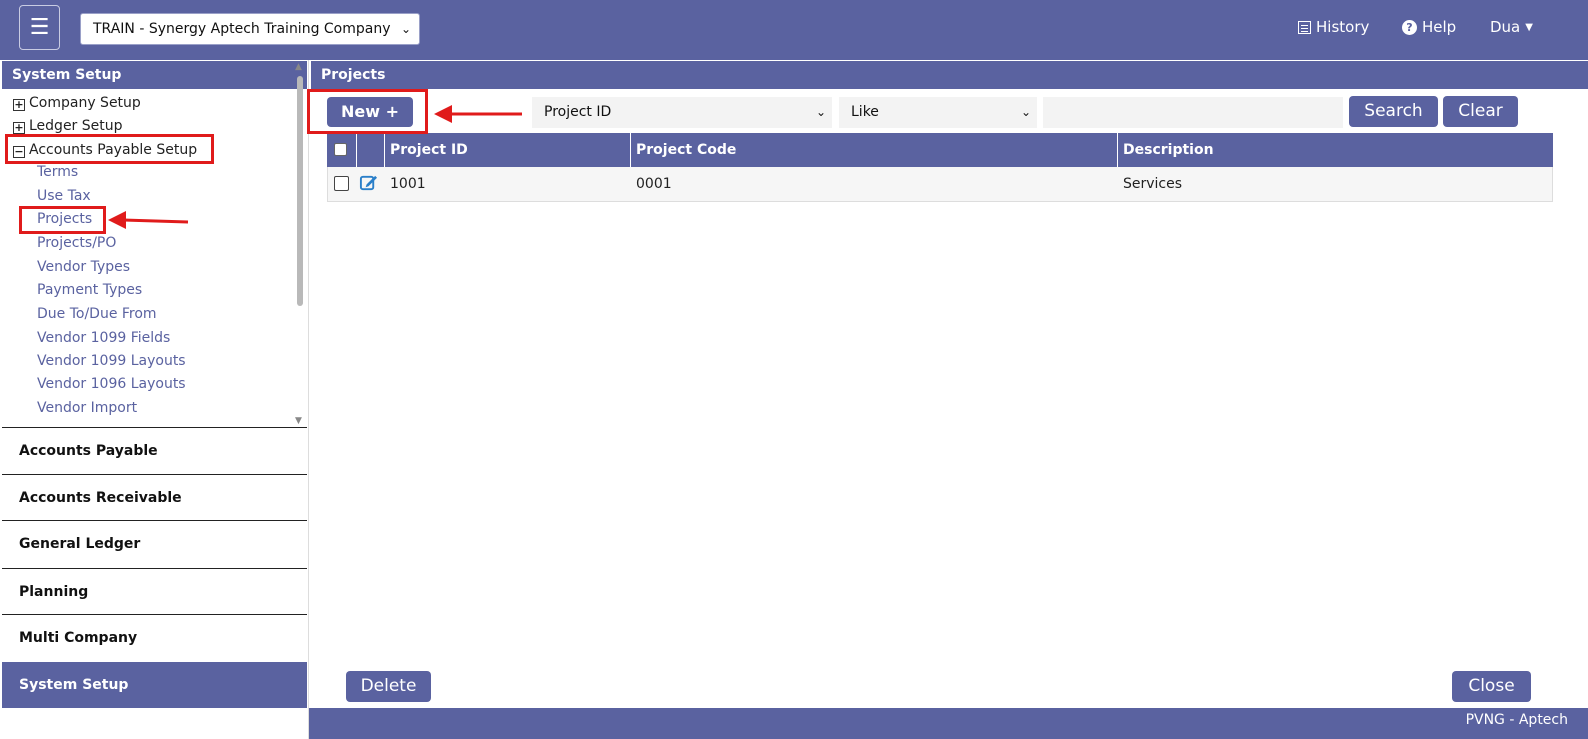 This screenshot has height=739, width=1588. What do you see at coordinates (87, 408) in the screenshot?
I see `tree-link-vendor-import: Vendor Import` at bounding box center [87, 408].